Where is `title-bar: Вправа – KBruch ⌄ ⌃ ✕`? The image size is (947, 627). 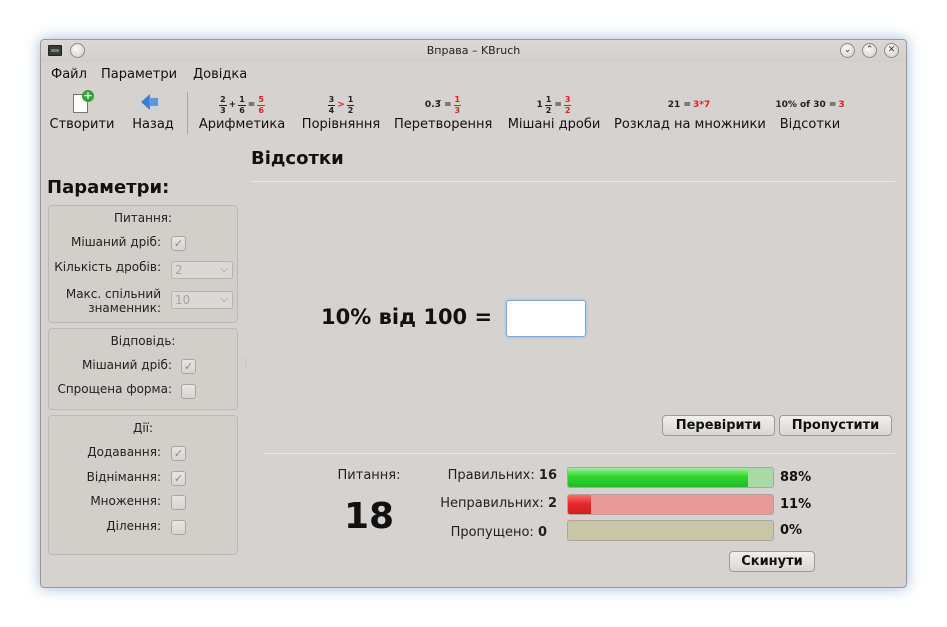 title-bar: Вправа – KBruch ⌄ ⌃ ✕ is located at coordinates (473, 51).